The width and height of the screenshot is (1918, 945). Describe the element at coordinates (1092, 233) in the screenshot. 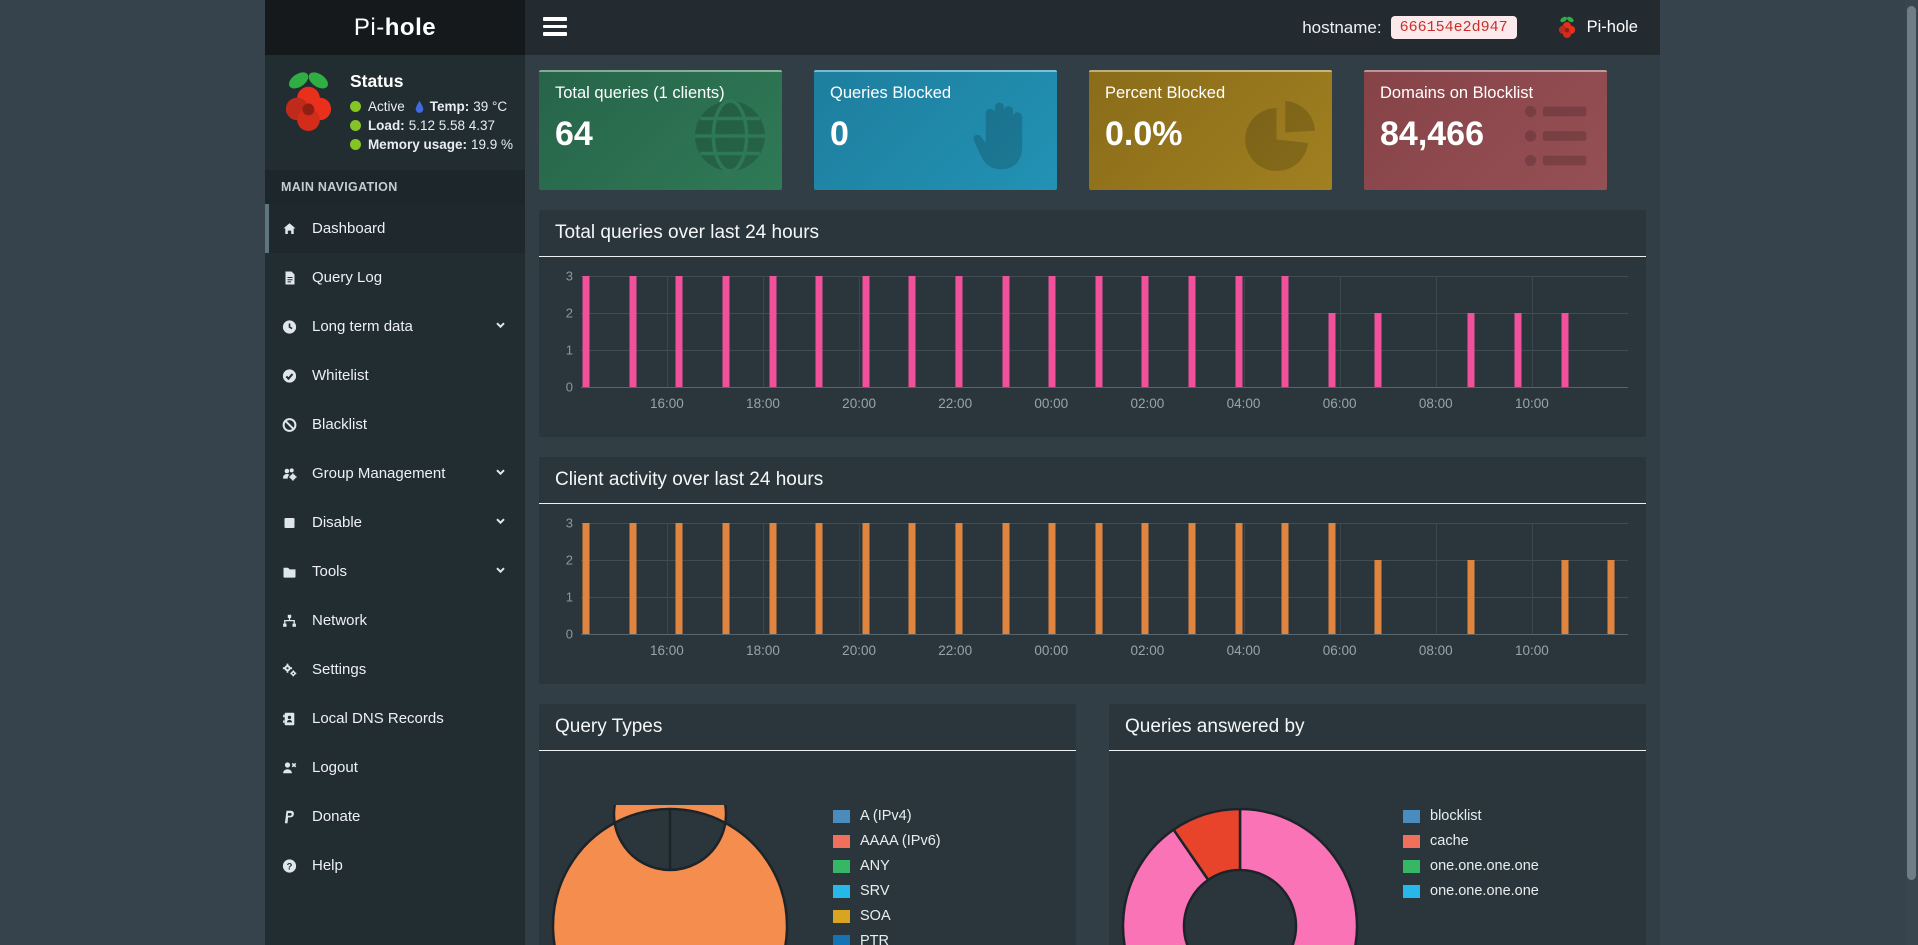

I see `panel-header: Total queries over last 24 hours` at that location.